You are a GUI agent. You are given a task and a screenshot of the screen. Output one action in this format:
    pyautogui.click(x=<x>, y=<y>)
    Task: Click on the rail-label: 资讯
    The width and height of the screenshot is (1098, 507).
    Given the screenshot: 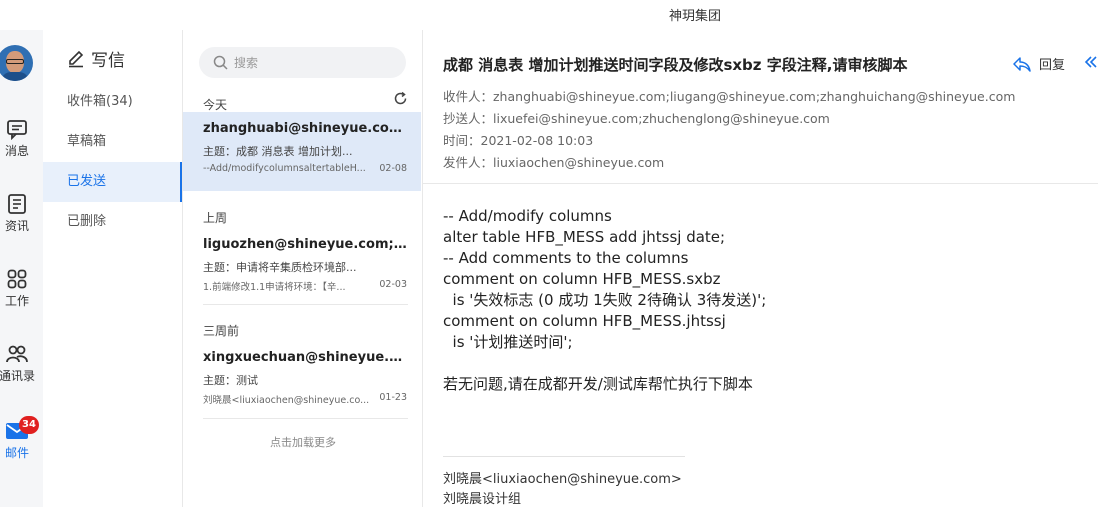 What is the action you would take?
    pyautogui.click(x=16, y=226)
    